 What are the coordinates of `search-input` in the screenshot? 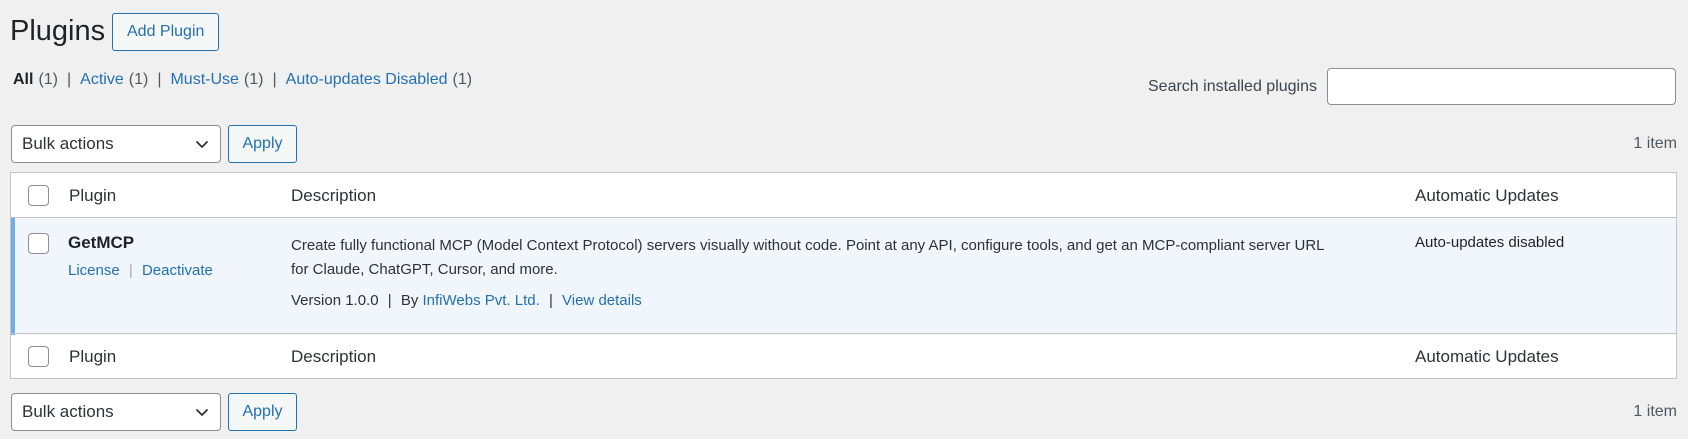 It's located at (1501, 86).